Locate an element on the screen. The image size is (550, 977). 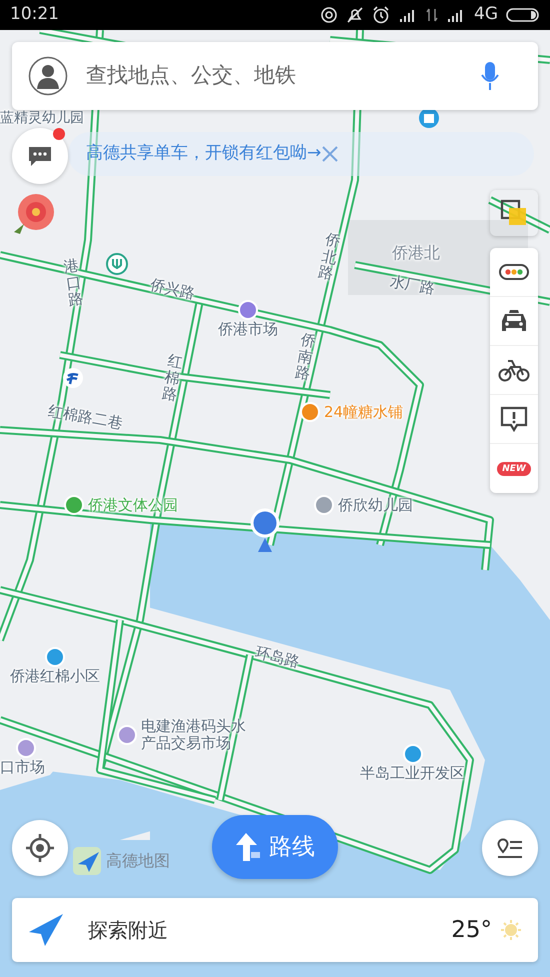
road-label: 侨兴路 is located at coordinates (172, 289).